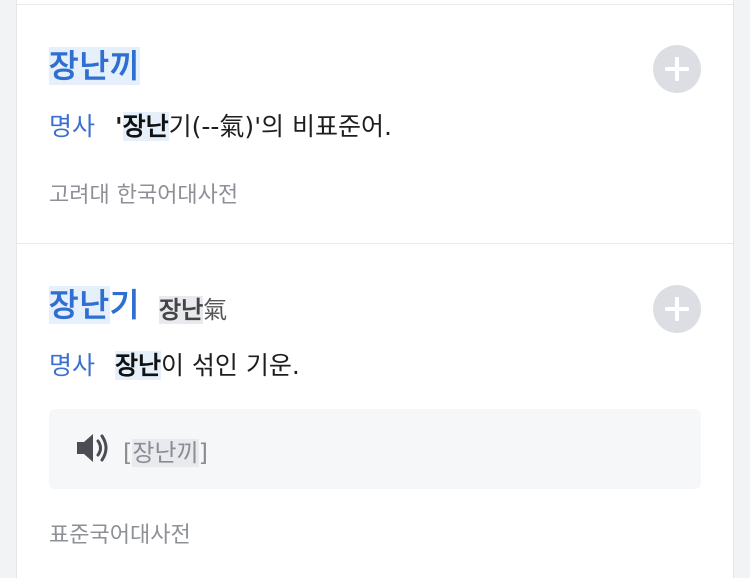 This screenshot has height=578, width=750. What do you see at coordinates (203, 453) in the screenshot?
I see `pronunciation-close-bracket: ]` at bounding box center [203, 453].